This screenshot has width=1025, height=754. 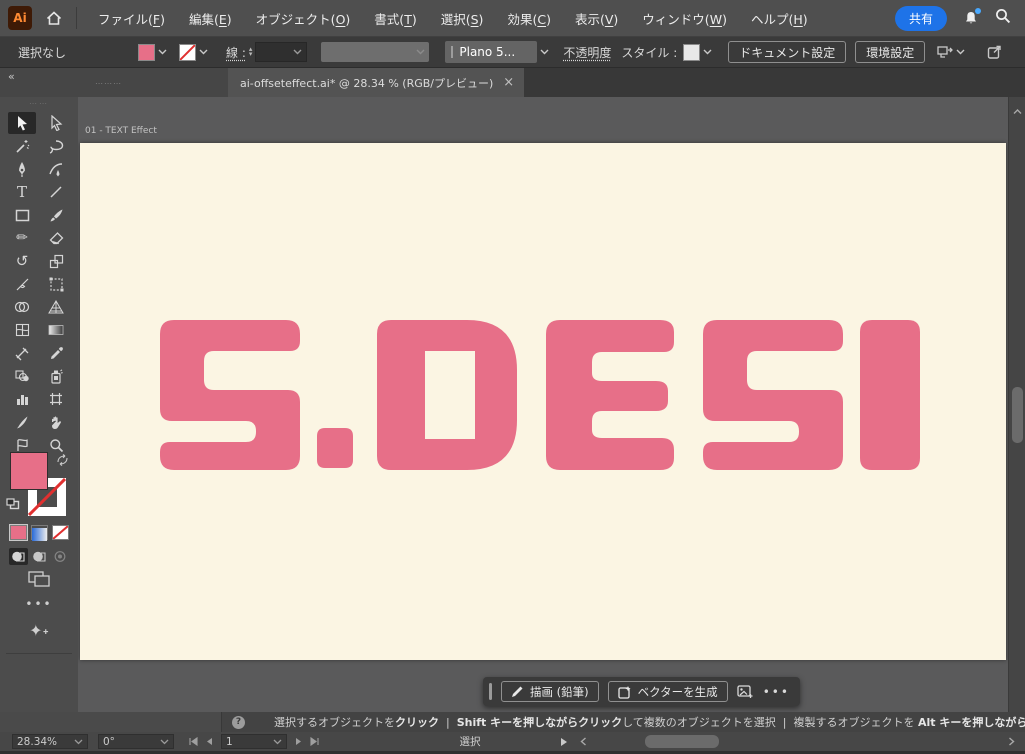 What do you see at coordinates (20, 18) in the screenshot?
I see `app-logo-icon: Ai` at bounding box center [20, 18].